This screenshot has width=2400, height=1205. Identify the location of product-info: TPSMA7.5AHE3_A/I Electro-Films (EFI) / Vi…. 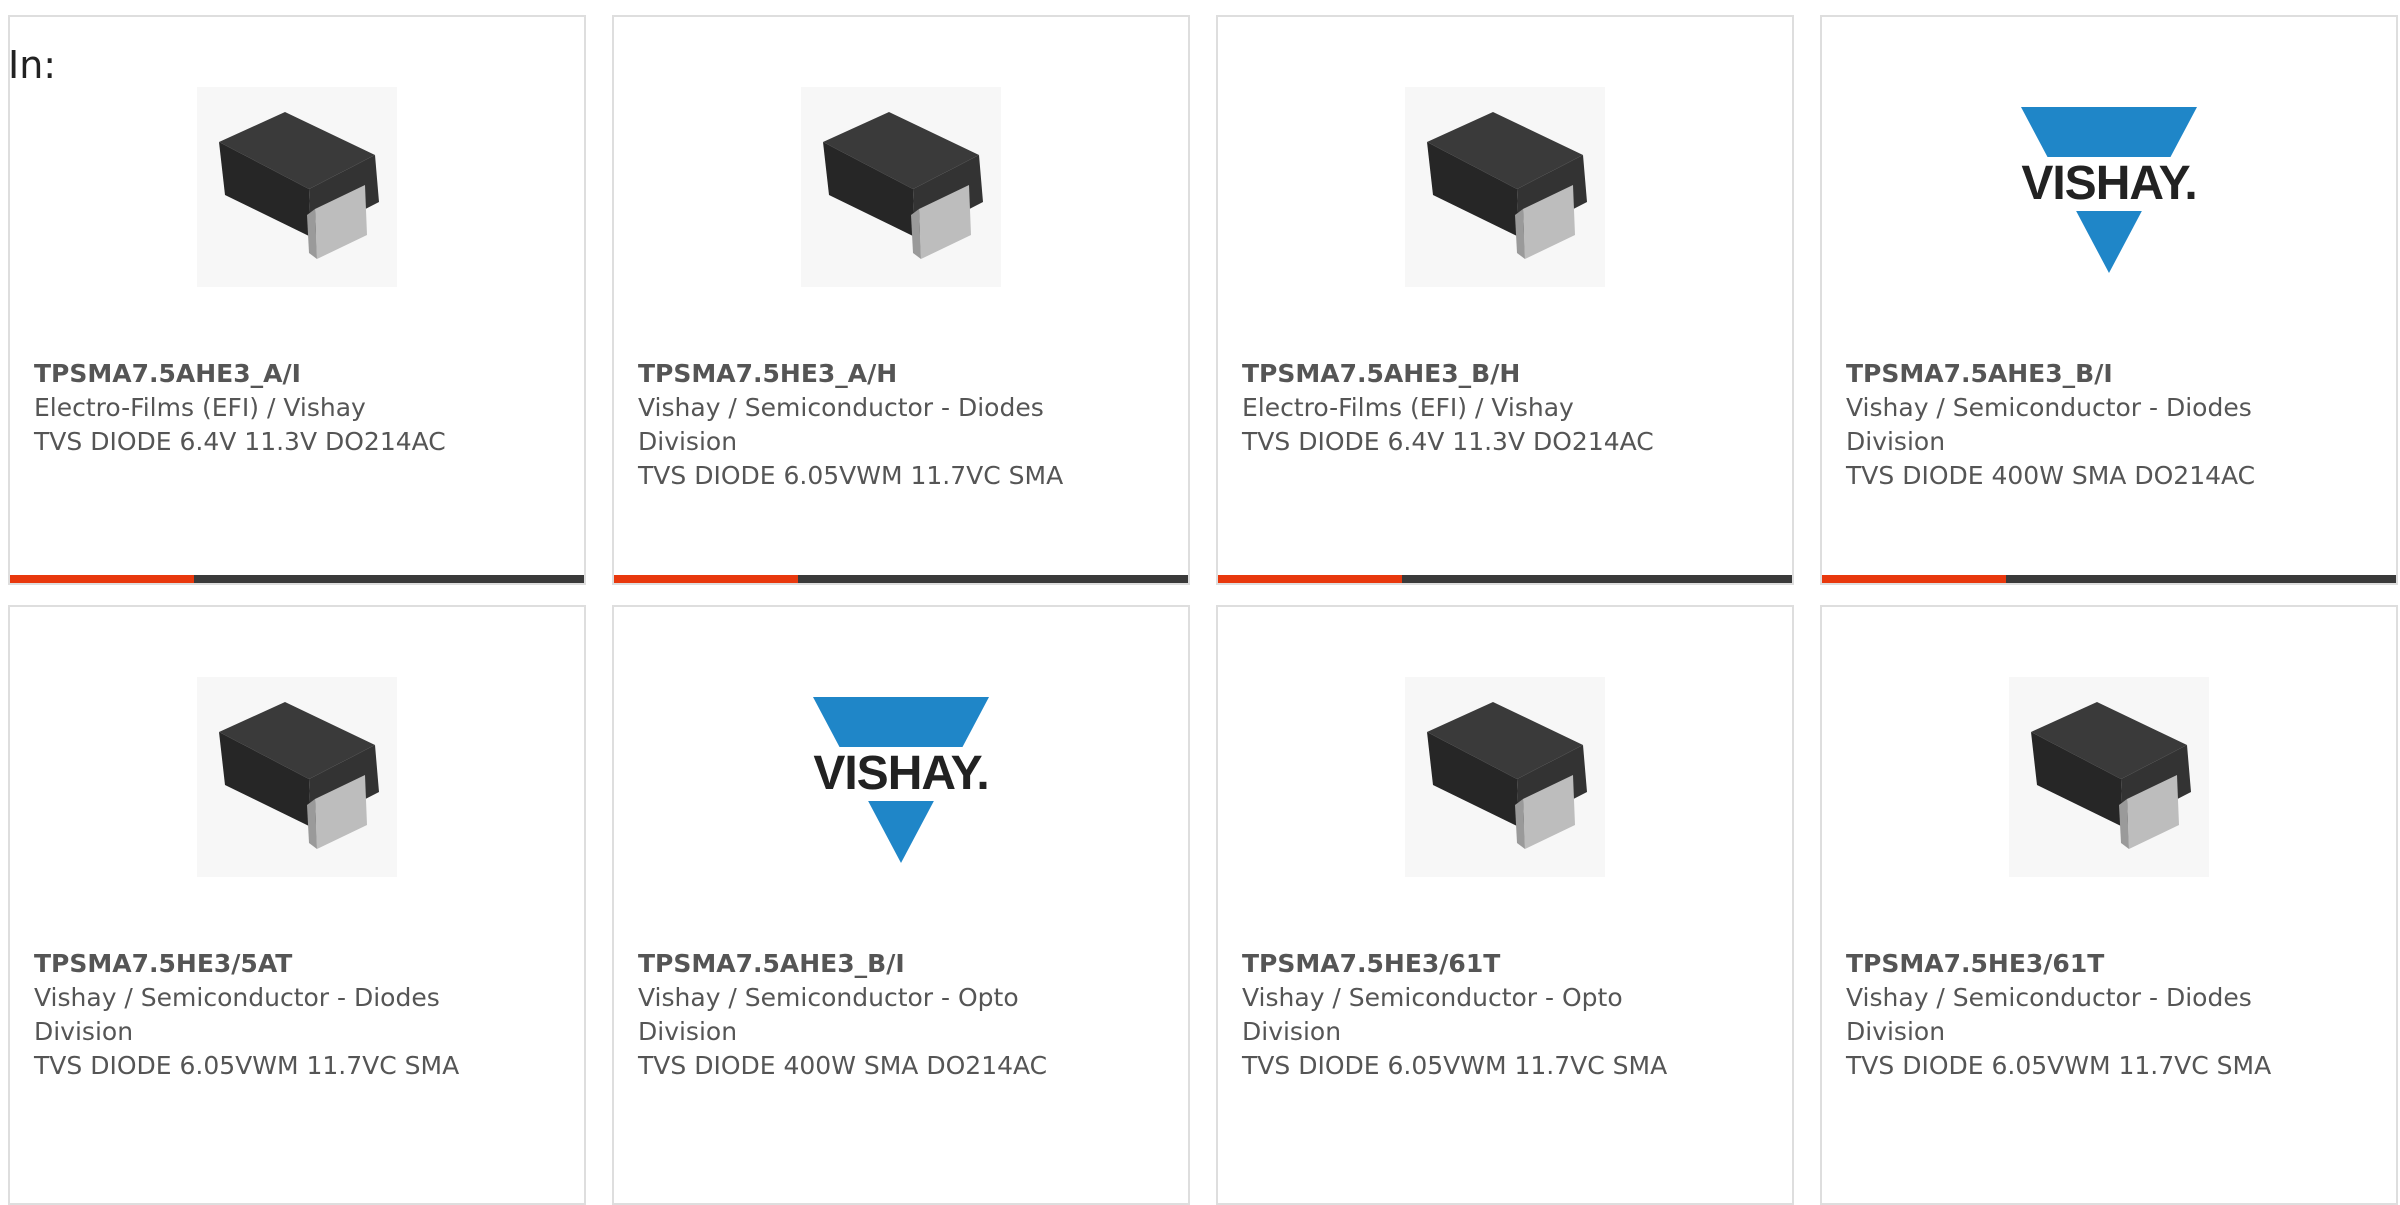
(297, 408).